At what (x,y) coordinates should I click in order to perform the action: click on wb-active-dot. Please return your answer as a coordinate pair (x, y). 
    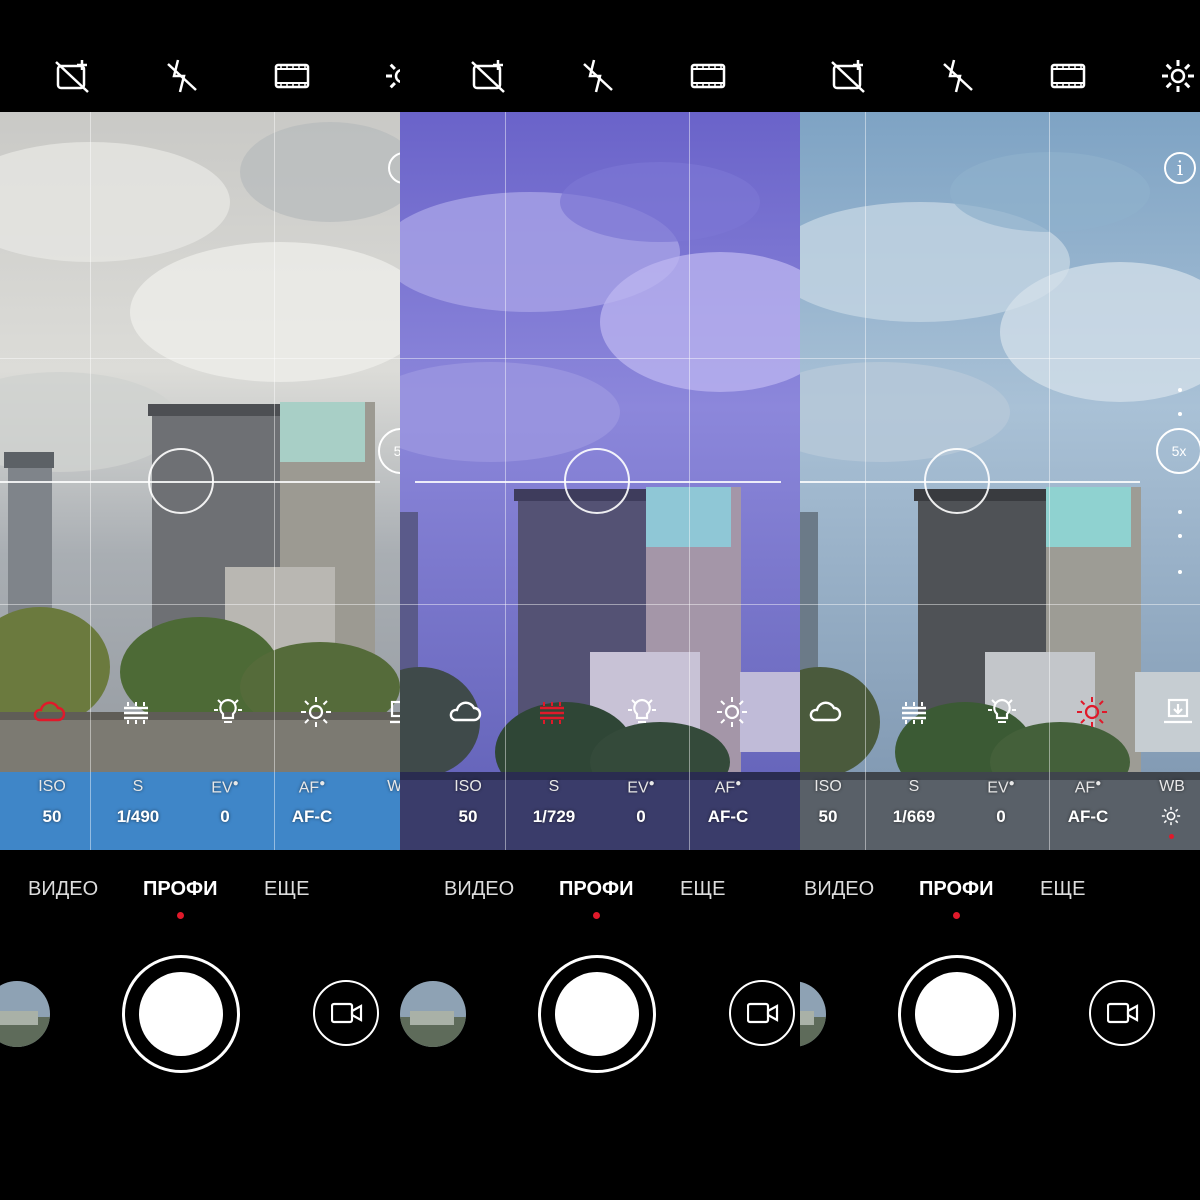
    Looking at the image, I should click on (1171, 836).